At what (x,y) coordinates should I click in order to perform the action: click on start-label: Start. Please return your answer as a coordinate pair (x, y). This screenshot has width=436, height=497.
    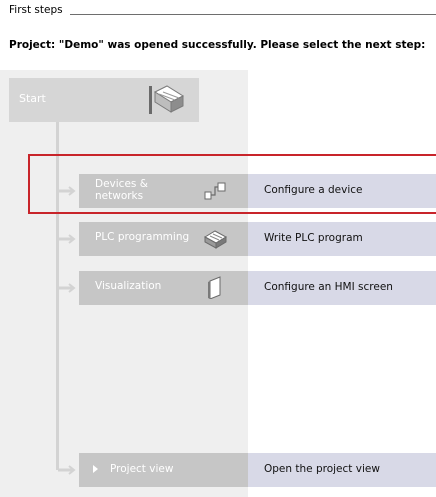
    Looking at the image, I should click on (32, 98).